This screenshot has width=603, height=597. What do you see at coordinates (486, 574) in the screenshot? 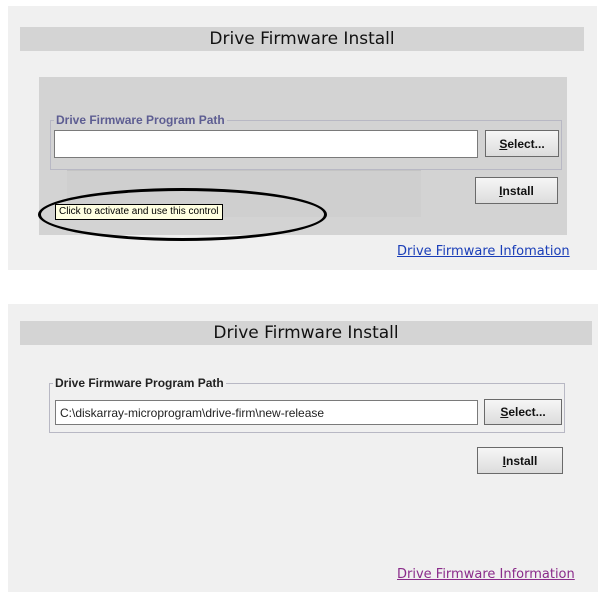
I see `drive-firmware-info-link: Drive Firmware Information` at bounding box center [486, 574].